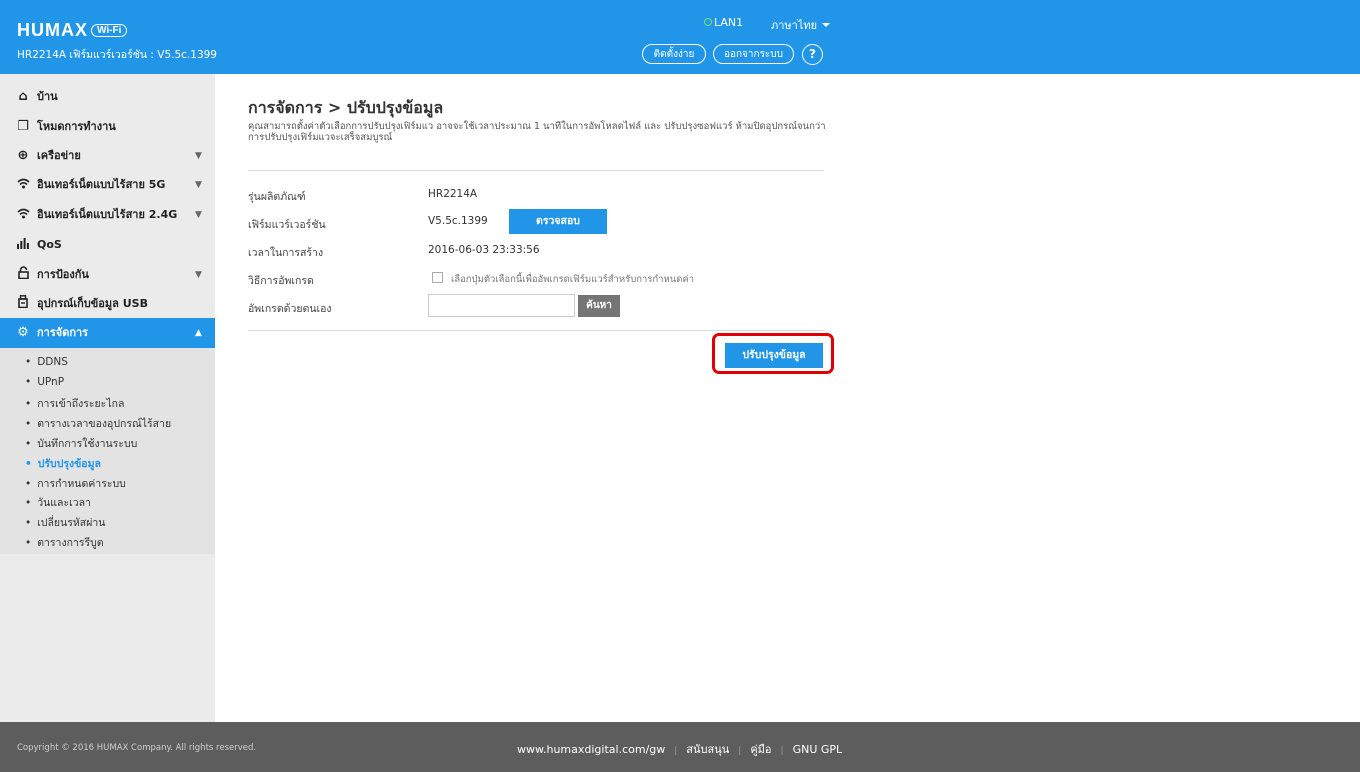 This screenshot has height=772, width=1360. Describe the element at coordinates (63, 332) in the screenshot. I see `sidebar-item-label: การจัดการ` at that location.